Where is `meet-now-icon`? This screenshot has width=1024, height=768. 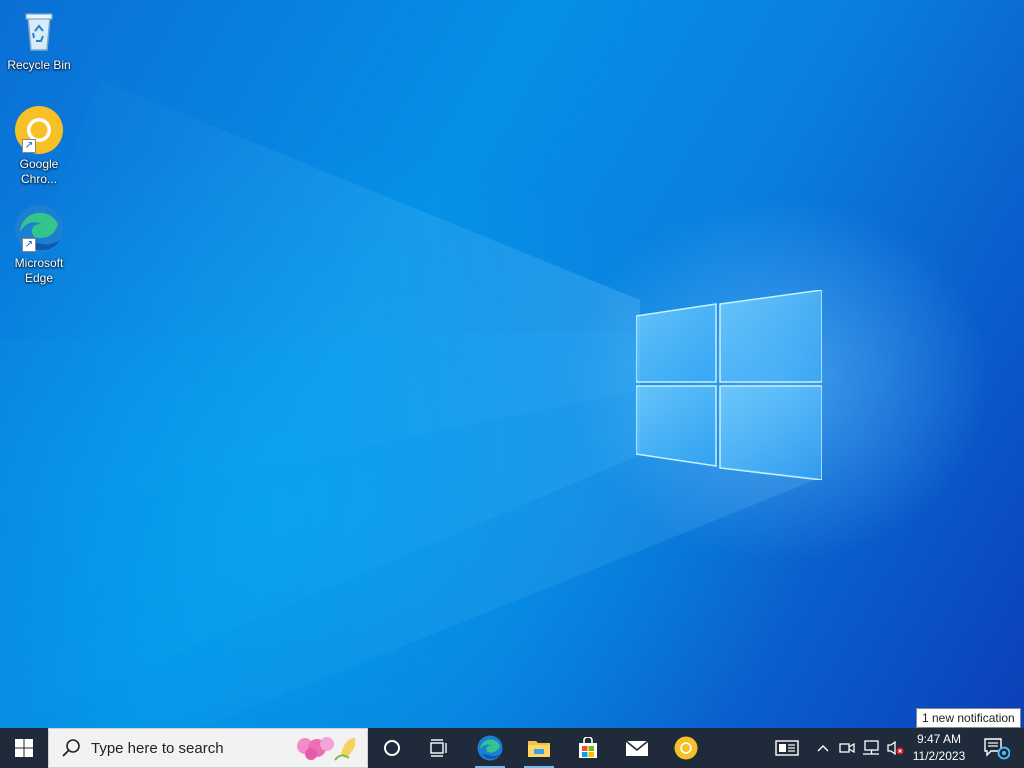 meet-now-icon is located at coordinates (847, 748).